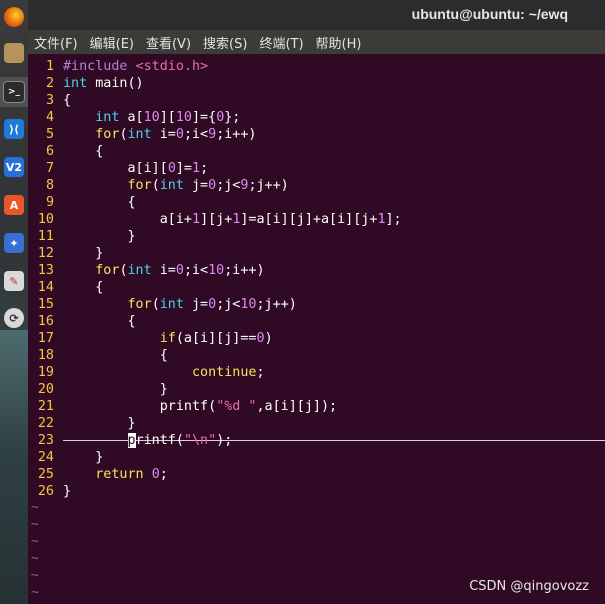 The width and height of the screenshot is (605, 604). I want to click on software-center-icon: A, so click(14, 205).